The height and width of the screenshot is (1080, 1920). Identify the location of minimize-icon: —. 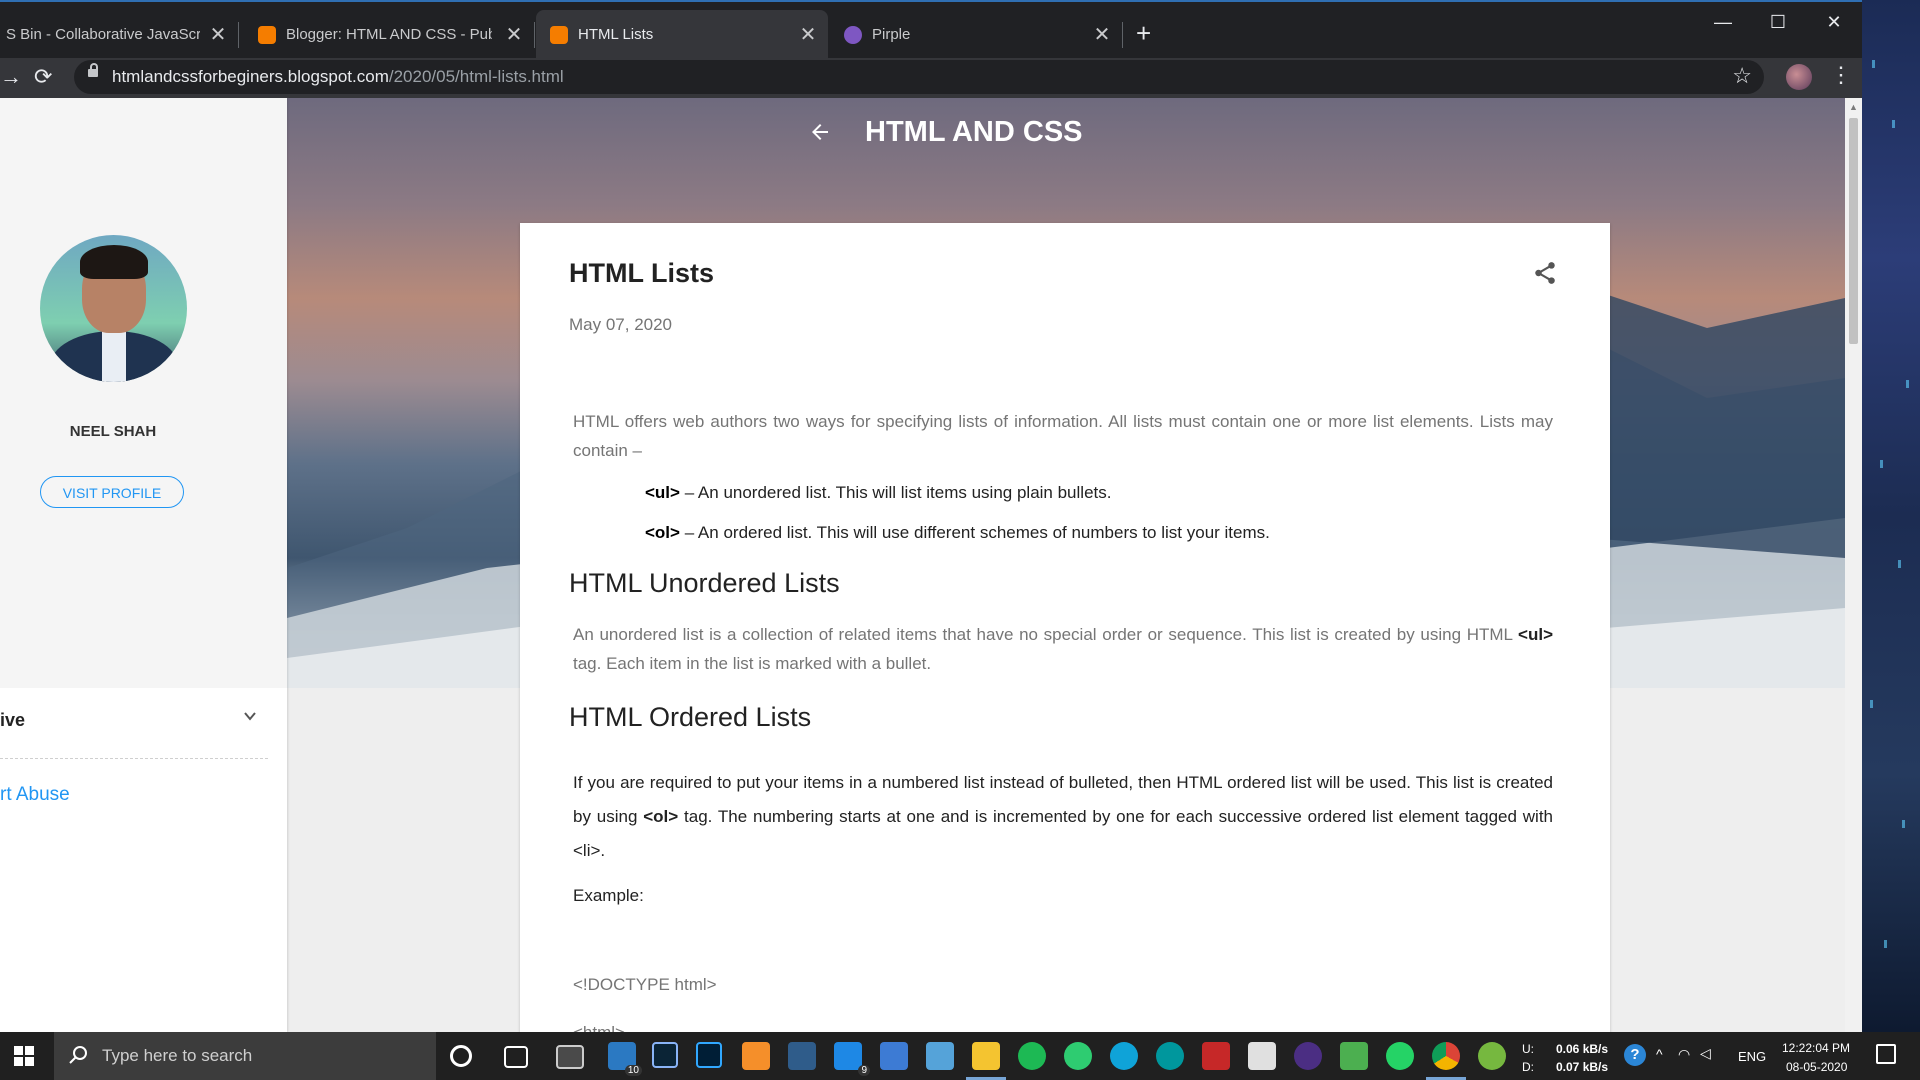
(1723, 22).